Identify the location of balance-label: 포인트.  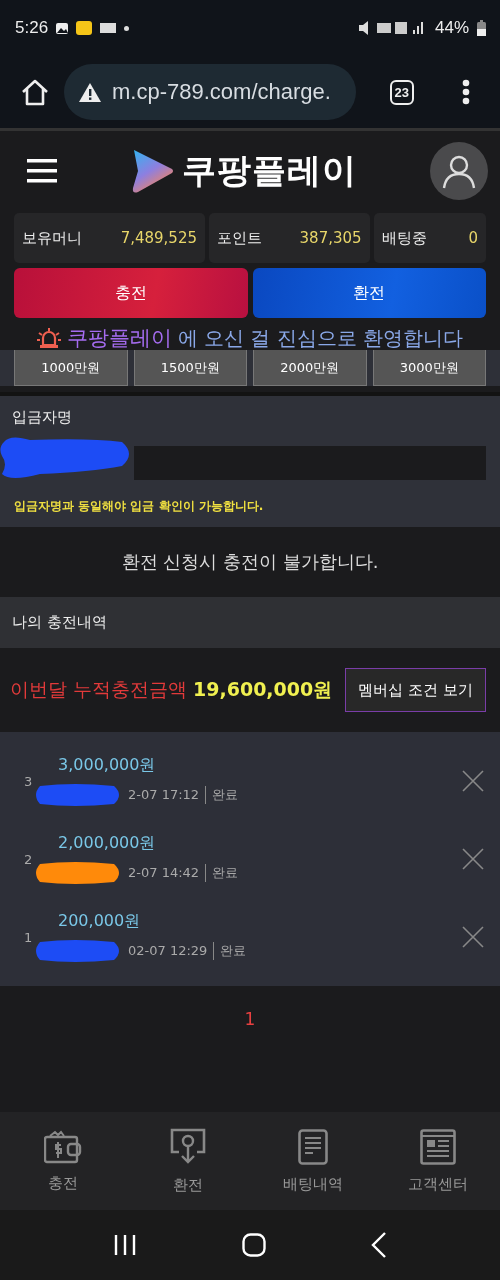
(239, 238).